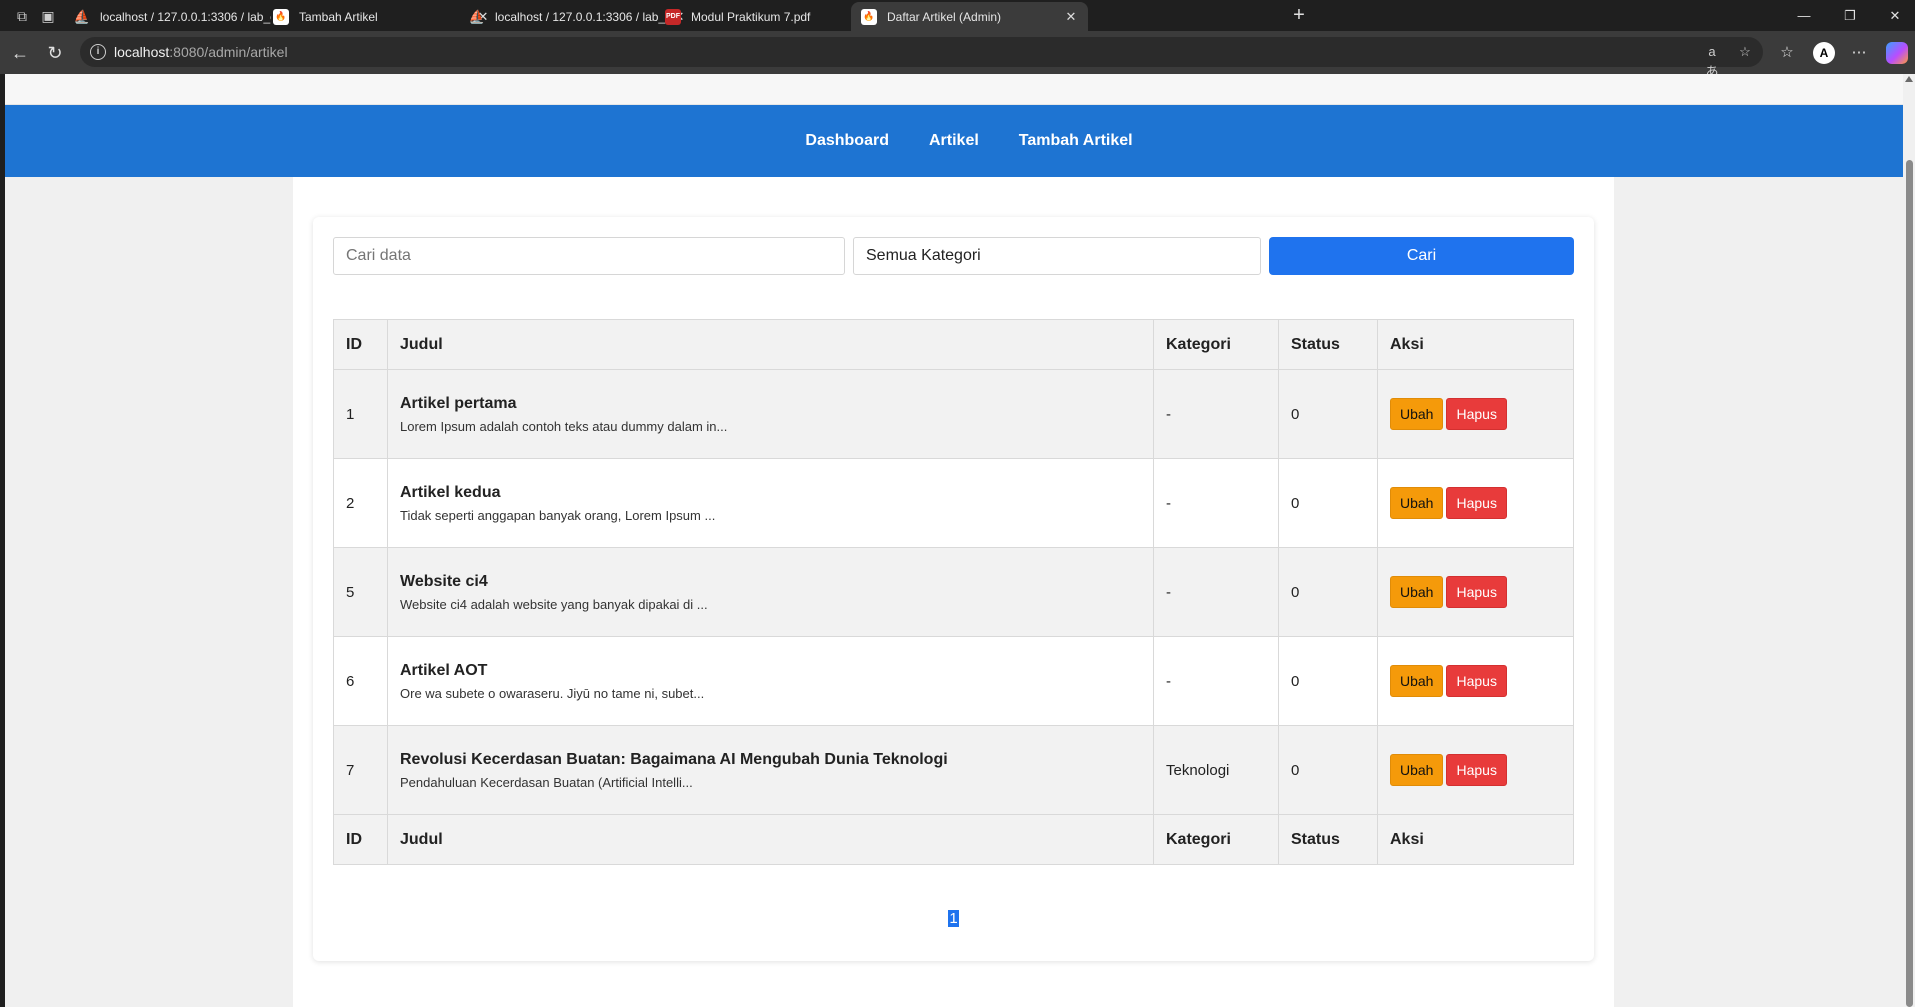 The width and height of the screenshot is (1915, 1007). What do you see at coordinates (360, 503) in the screenshot?
I see `cell-id: 2` at bounding box center [360, 503].